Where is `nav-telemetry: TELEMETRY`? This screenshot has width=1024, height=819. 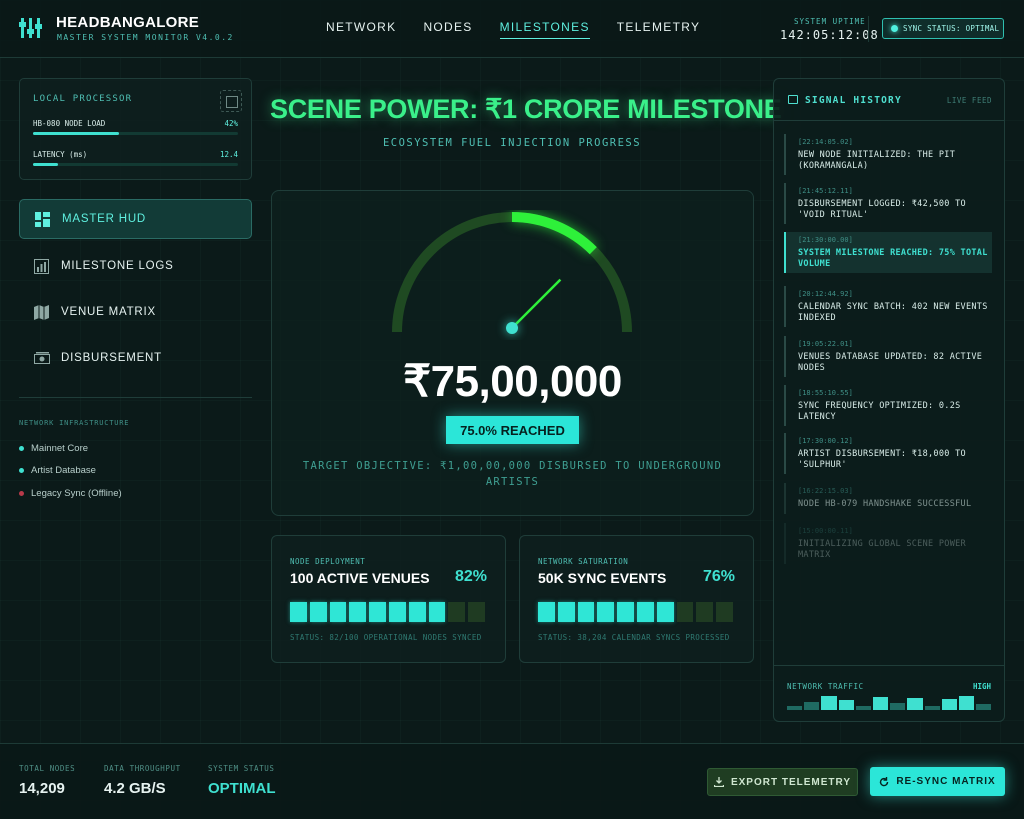
nav-telemetry: TELEMETRY is located at coordinates (659, 29).